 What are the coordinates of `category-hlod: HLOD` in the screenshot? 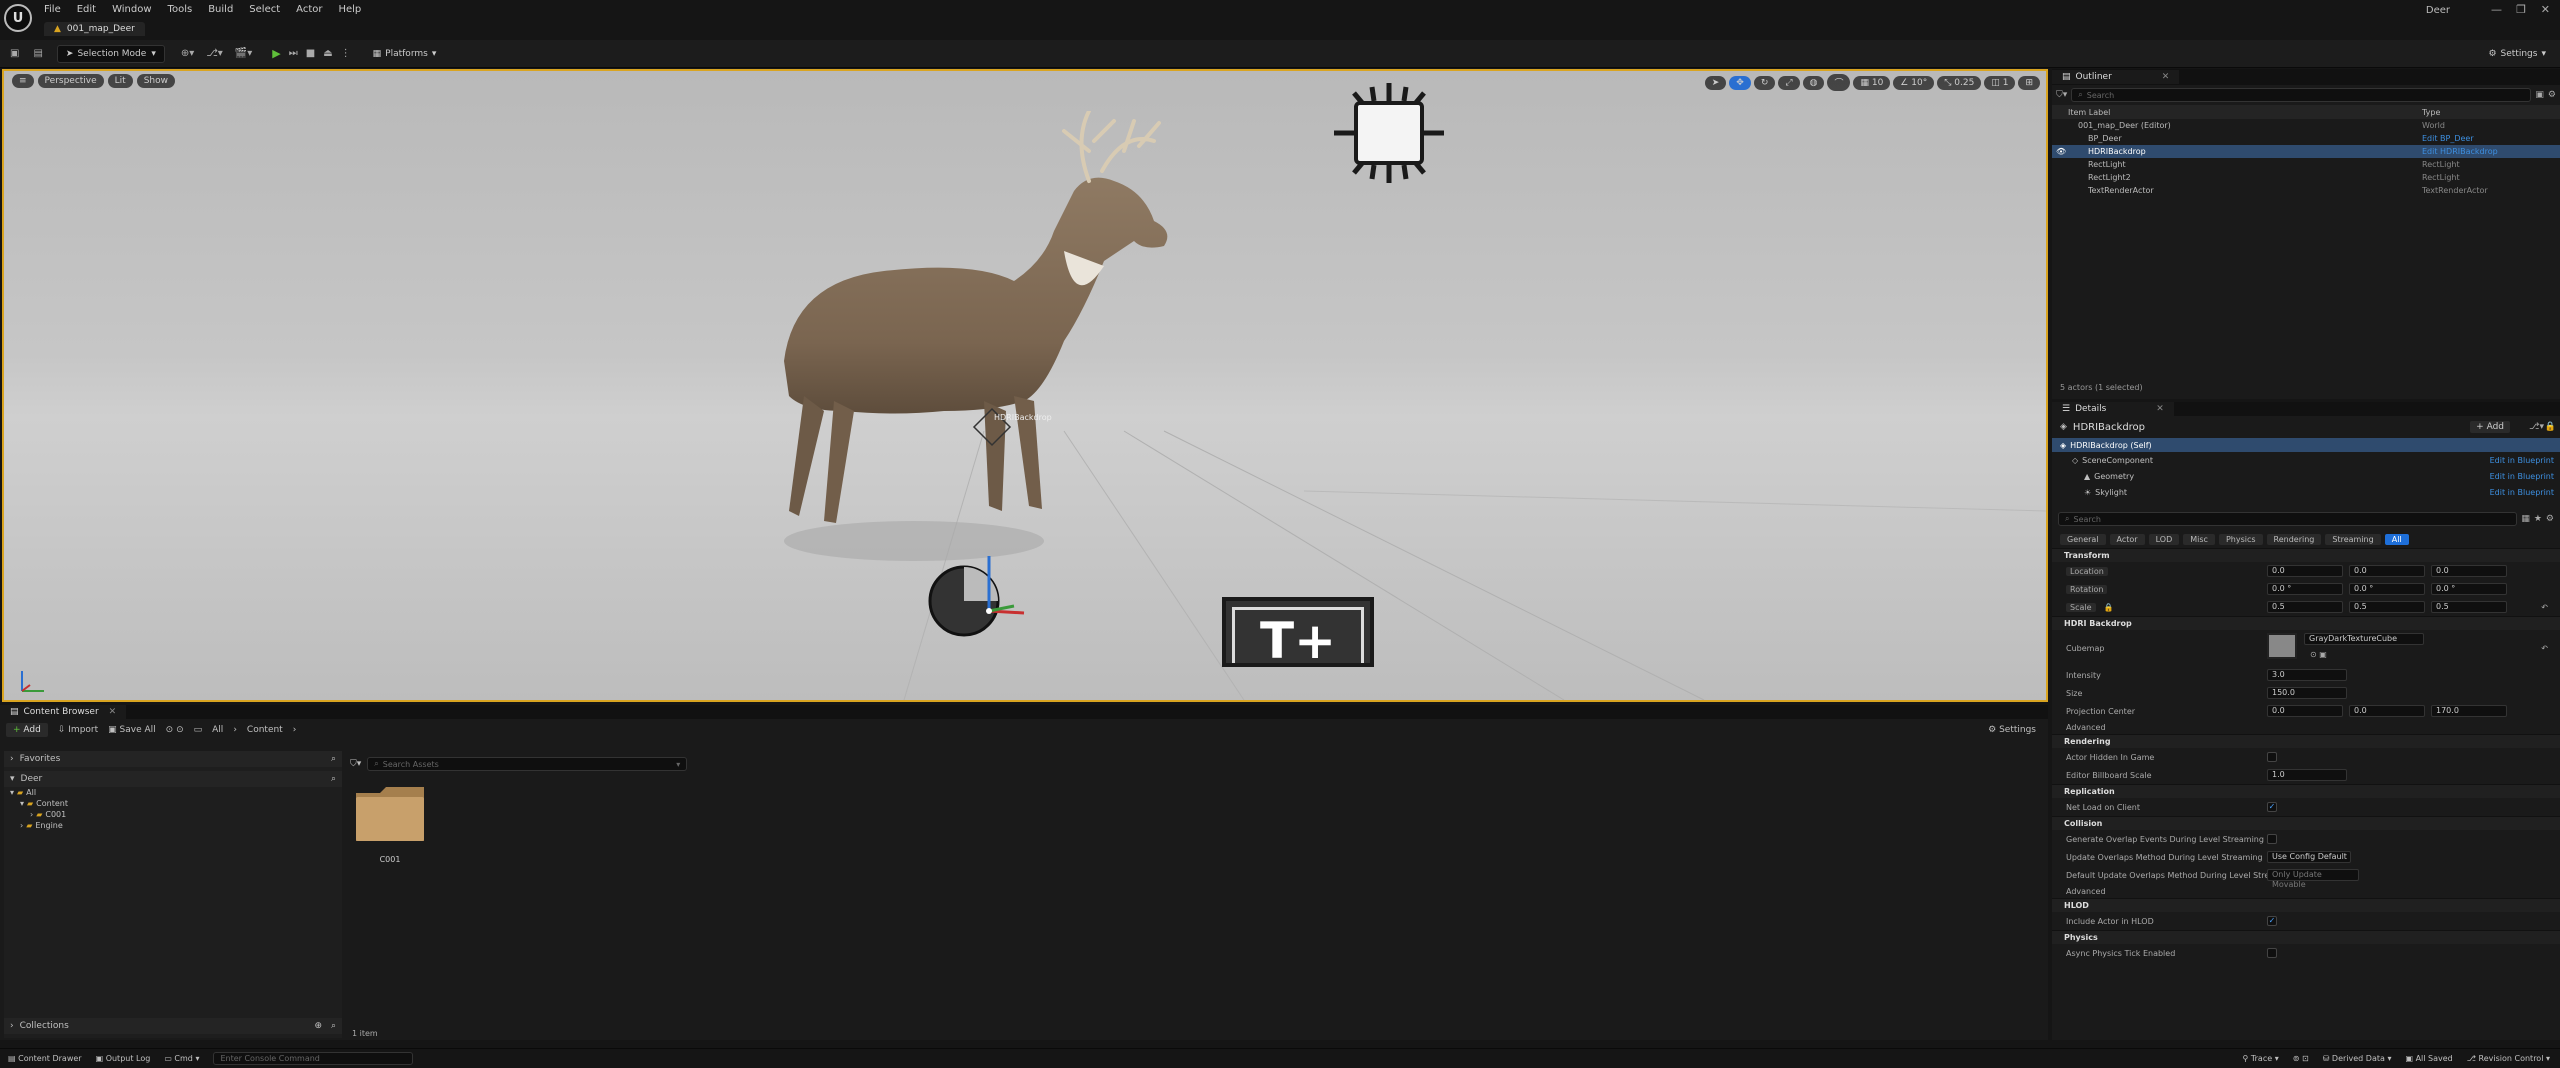 It's located at (2306, 905).